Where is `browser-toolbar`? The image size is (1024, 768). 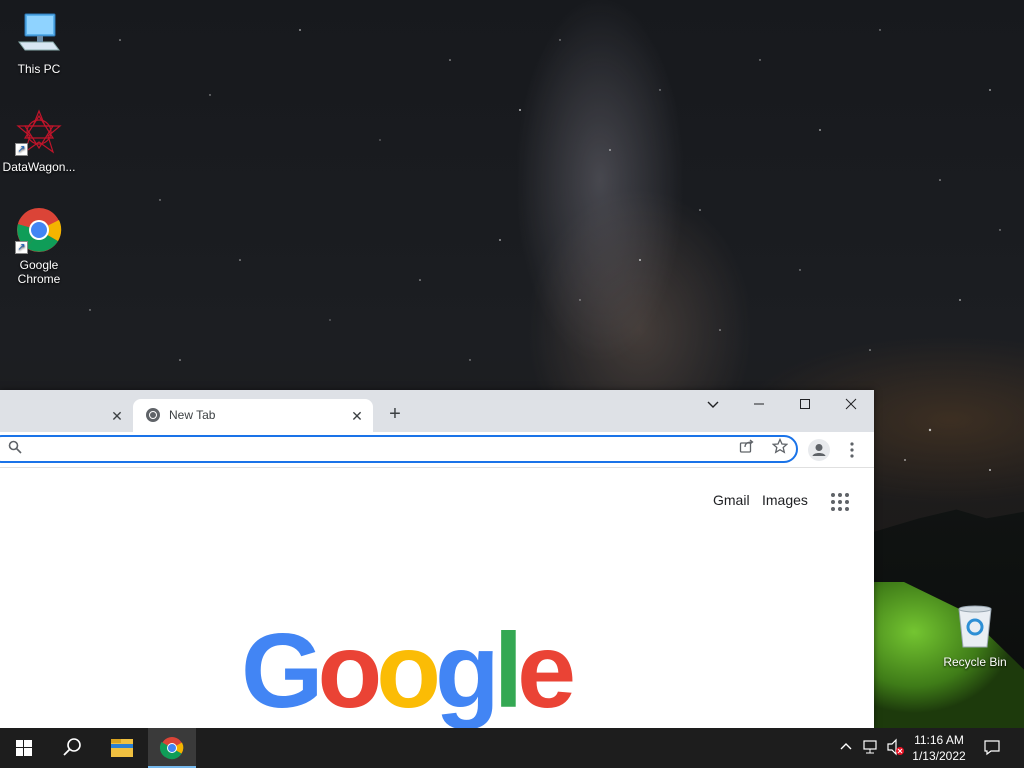
browser-toolbar is located at coordinates (437, 450).